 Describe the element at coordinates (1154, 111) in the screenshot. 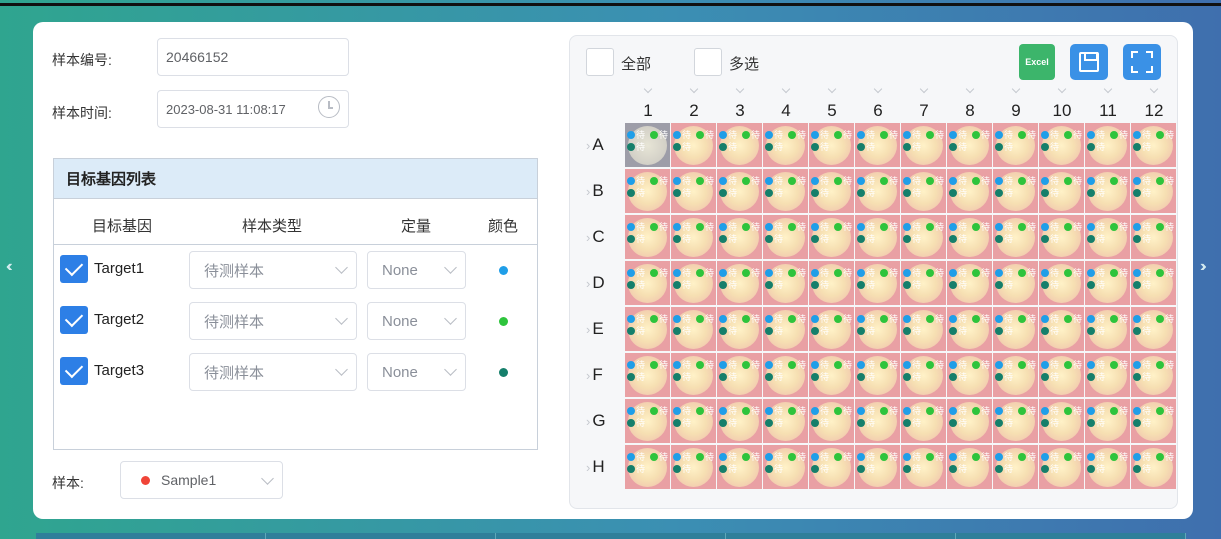

I see `column-header: 12` at that location.